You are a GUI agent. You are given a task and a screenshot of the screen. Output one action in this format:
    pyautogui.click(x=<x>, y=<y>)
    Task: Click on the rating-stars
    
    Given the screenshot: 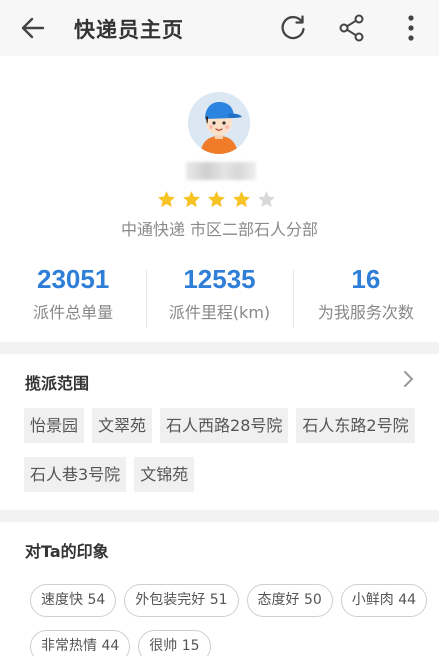 What is the action you would take?
    pyautogui.click(x=216, y=200)
    